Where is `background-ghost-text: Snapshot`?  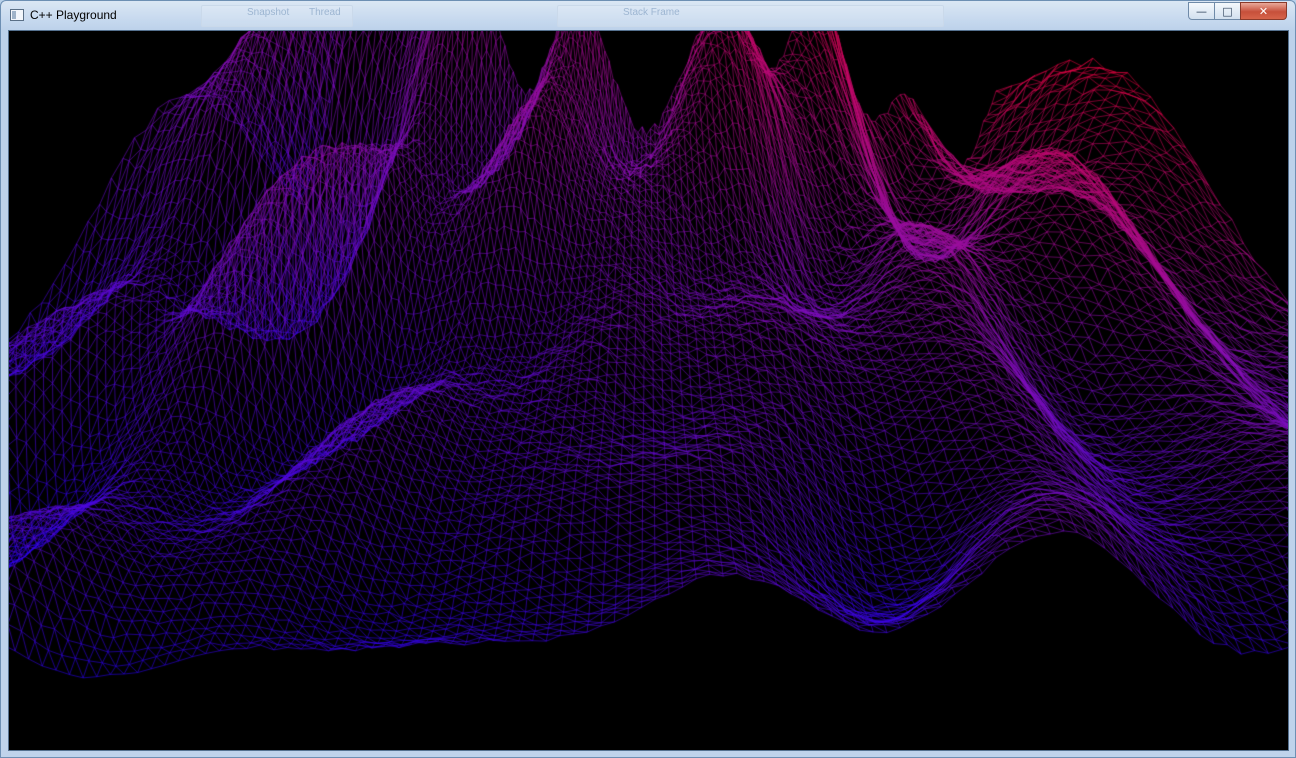
background-ghost-text: Snapshot is located at coordinates (268, 12).